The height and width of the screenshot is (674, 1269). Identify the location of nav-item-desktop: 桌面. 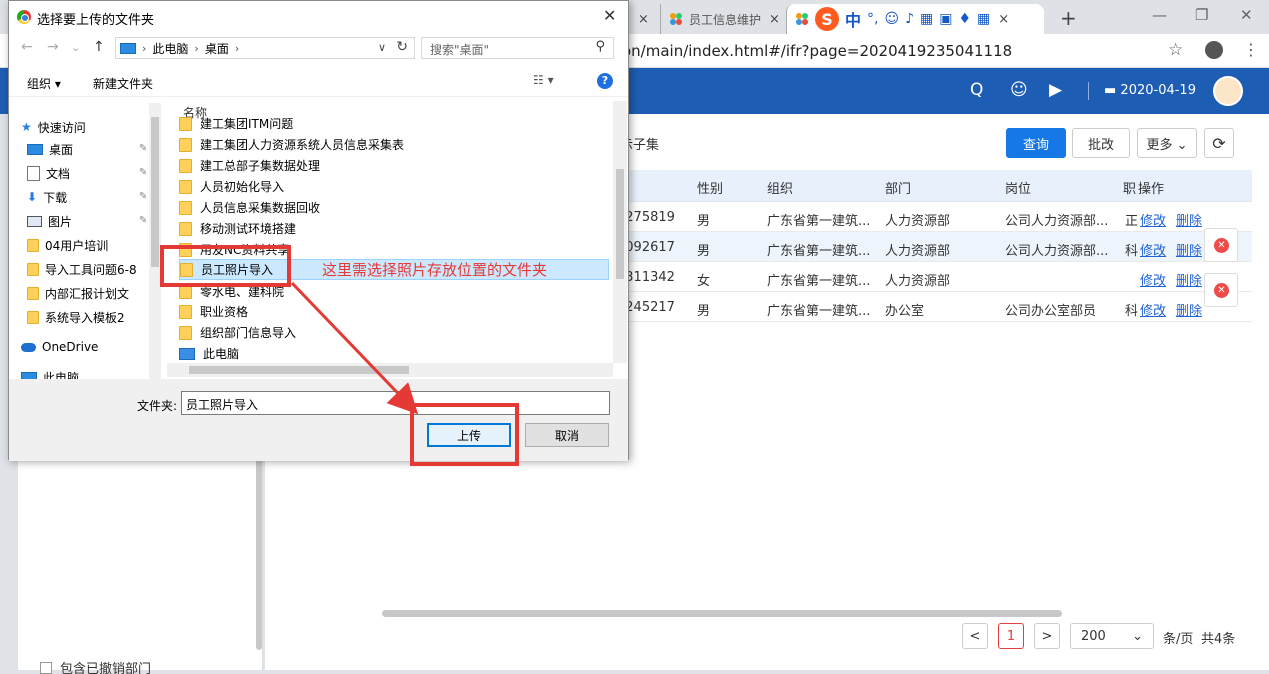
(50, 149).